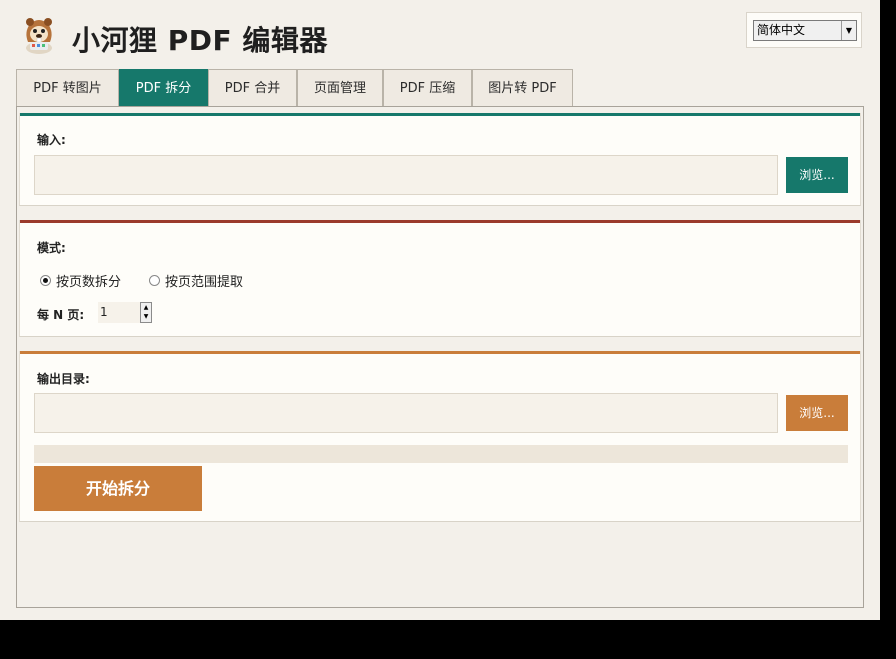  What do you see at coordinates (848, 30) in the screenshot?
I see `chevron-down-icon: ▼` at bounding box center [848, 30].